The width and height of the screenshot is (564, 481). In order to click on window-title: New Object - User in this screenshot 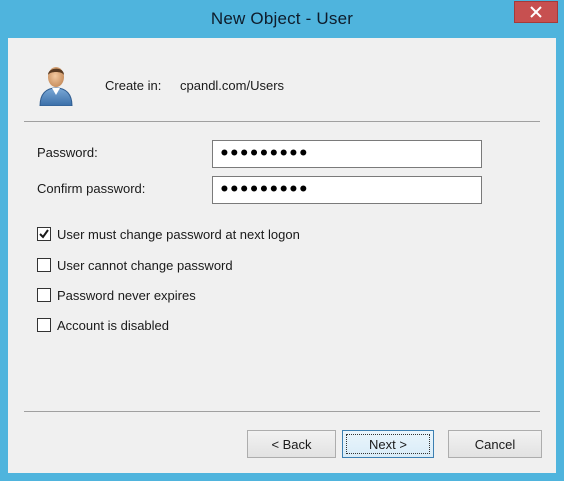, I will do `click(282, 18)`.